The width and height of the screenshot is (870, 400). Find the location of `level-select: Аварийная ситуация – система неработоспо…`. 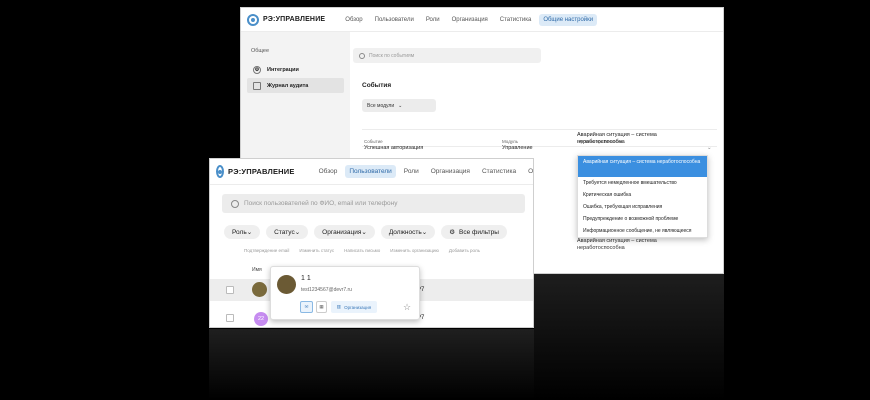

level-select: Аварийная ситуация – система неработоспо… is located at coordinates (637, 139).